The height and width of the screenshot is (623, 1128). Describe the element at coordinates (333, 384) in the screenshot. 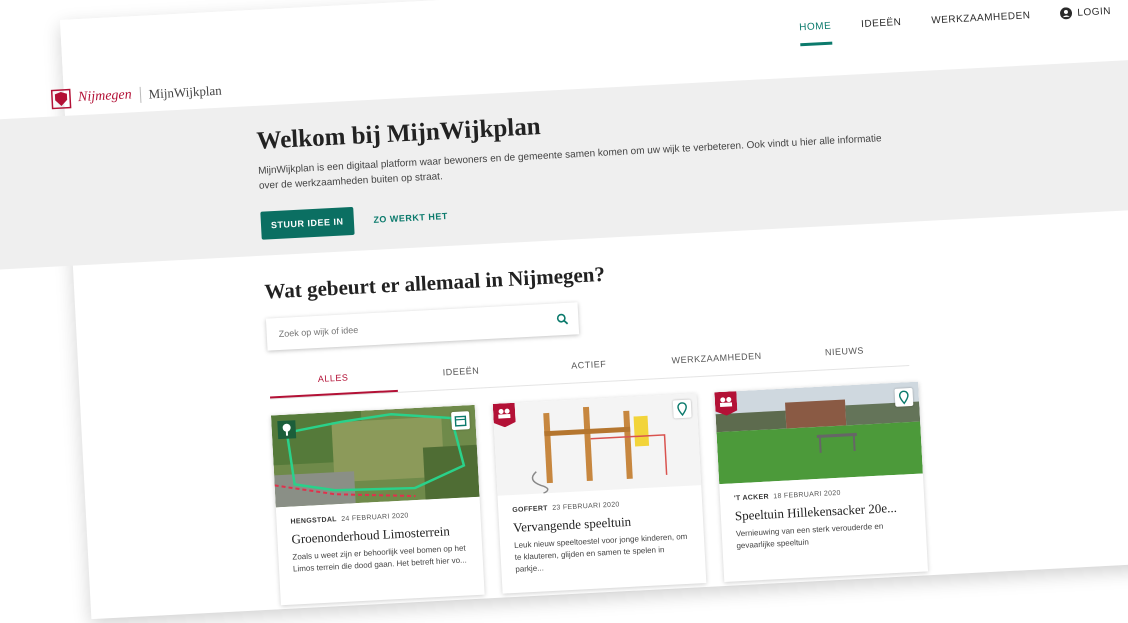

I see `tab-all: ALLES` at that location.